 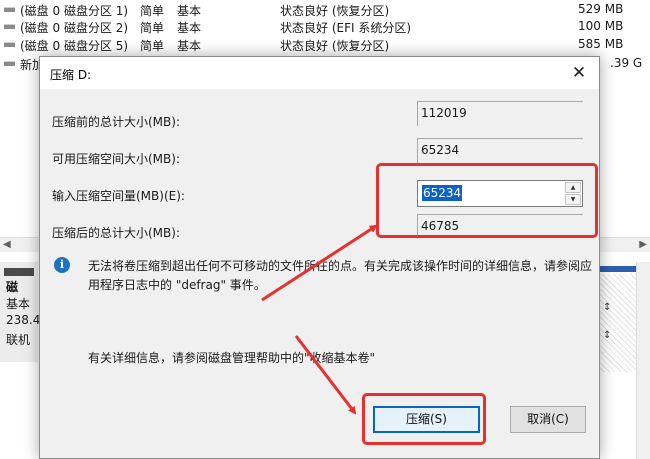 I want to click on shrink-amount-stepper: 65234 ▲ ▼, so click(x=500, y=193).